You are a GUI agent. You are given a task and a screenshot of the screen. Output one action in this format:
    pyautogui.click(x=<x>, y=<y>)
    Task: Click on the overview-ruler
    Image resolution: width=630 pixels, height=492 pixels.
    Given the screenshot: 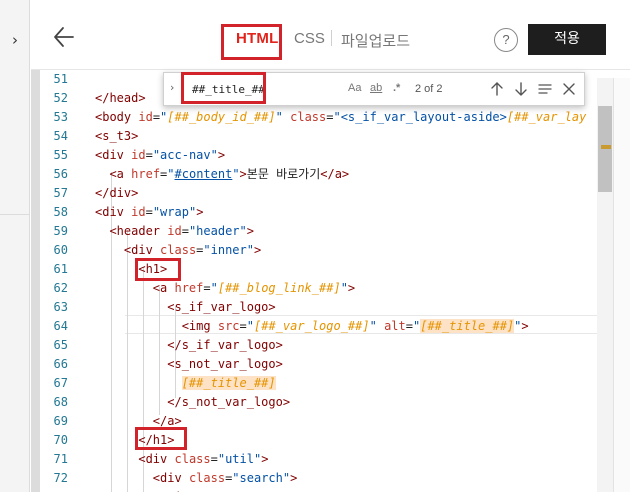 What is the action you would take?
    pyautogui.click(x=621, y=285)
    